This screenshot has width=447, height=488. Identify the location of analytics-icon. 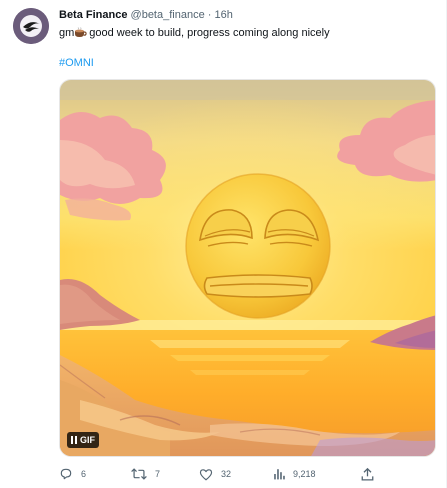
(279, 474).